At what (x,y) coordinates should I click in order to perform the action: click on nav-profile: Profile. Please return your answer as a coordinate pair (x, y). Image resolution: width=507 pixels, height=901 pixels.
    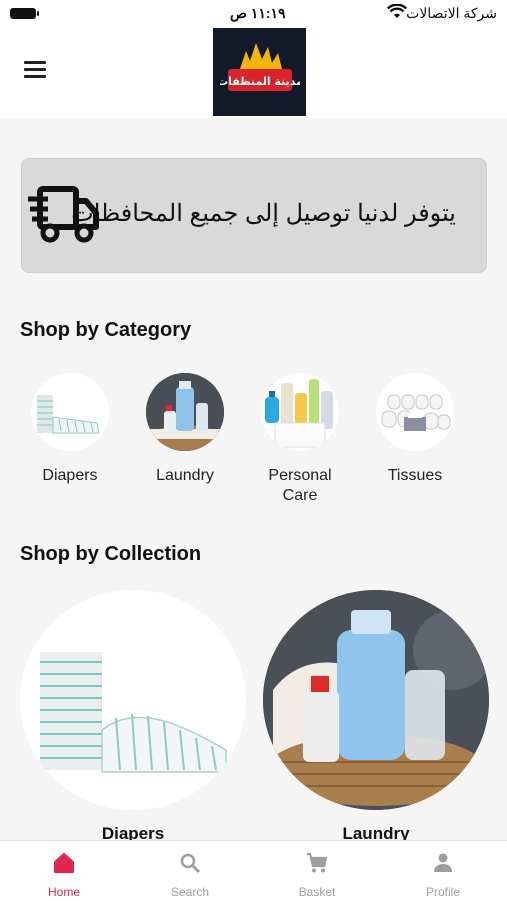
    Looking at the image, I should click on (443, 871).